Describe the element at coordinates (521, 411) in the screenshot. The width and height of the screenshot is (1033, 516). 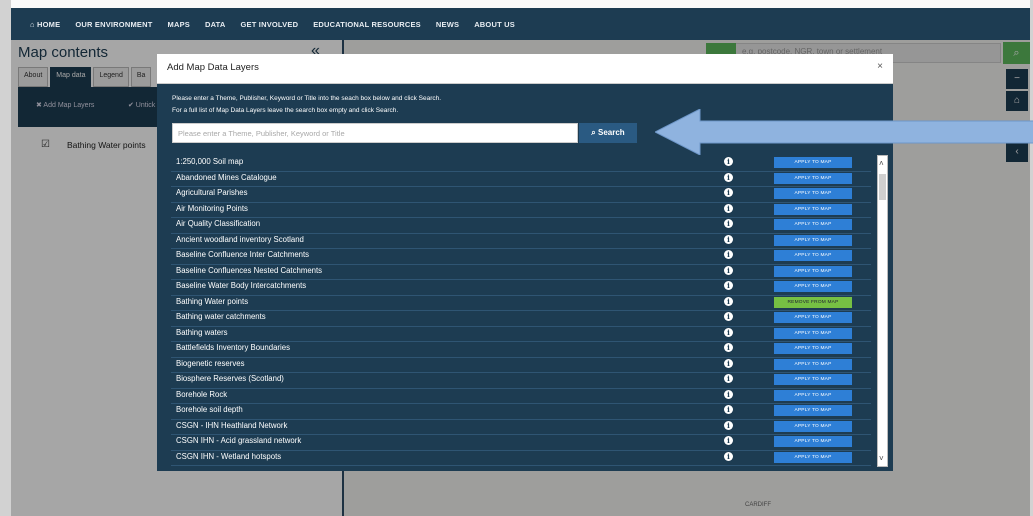
I see `list-item: Borehole soil depth i APPLY TO MAP` at that location.